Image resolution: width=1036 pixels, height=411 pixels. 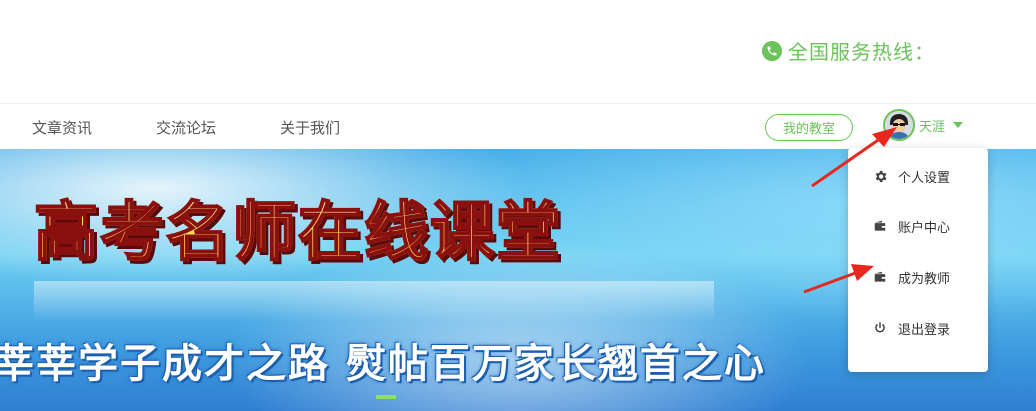 What do you see at coordinates (861, 52) in the screenshot?
I see `hotline-label: 全国服务热线：` at bounding box center [861, 52].